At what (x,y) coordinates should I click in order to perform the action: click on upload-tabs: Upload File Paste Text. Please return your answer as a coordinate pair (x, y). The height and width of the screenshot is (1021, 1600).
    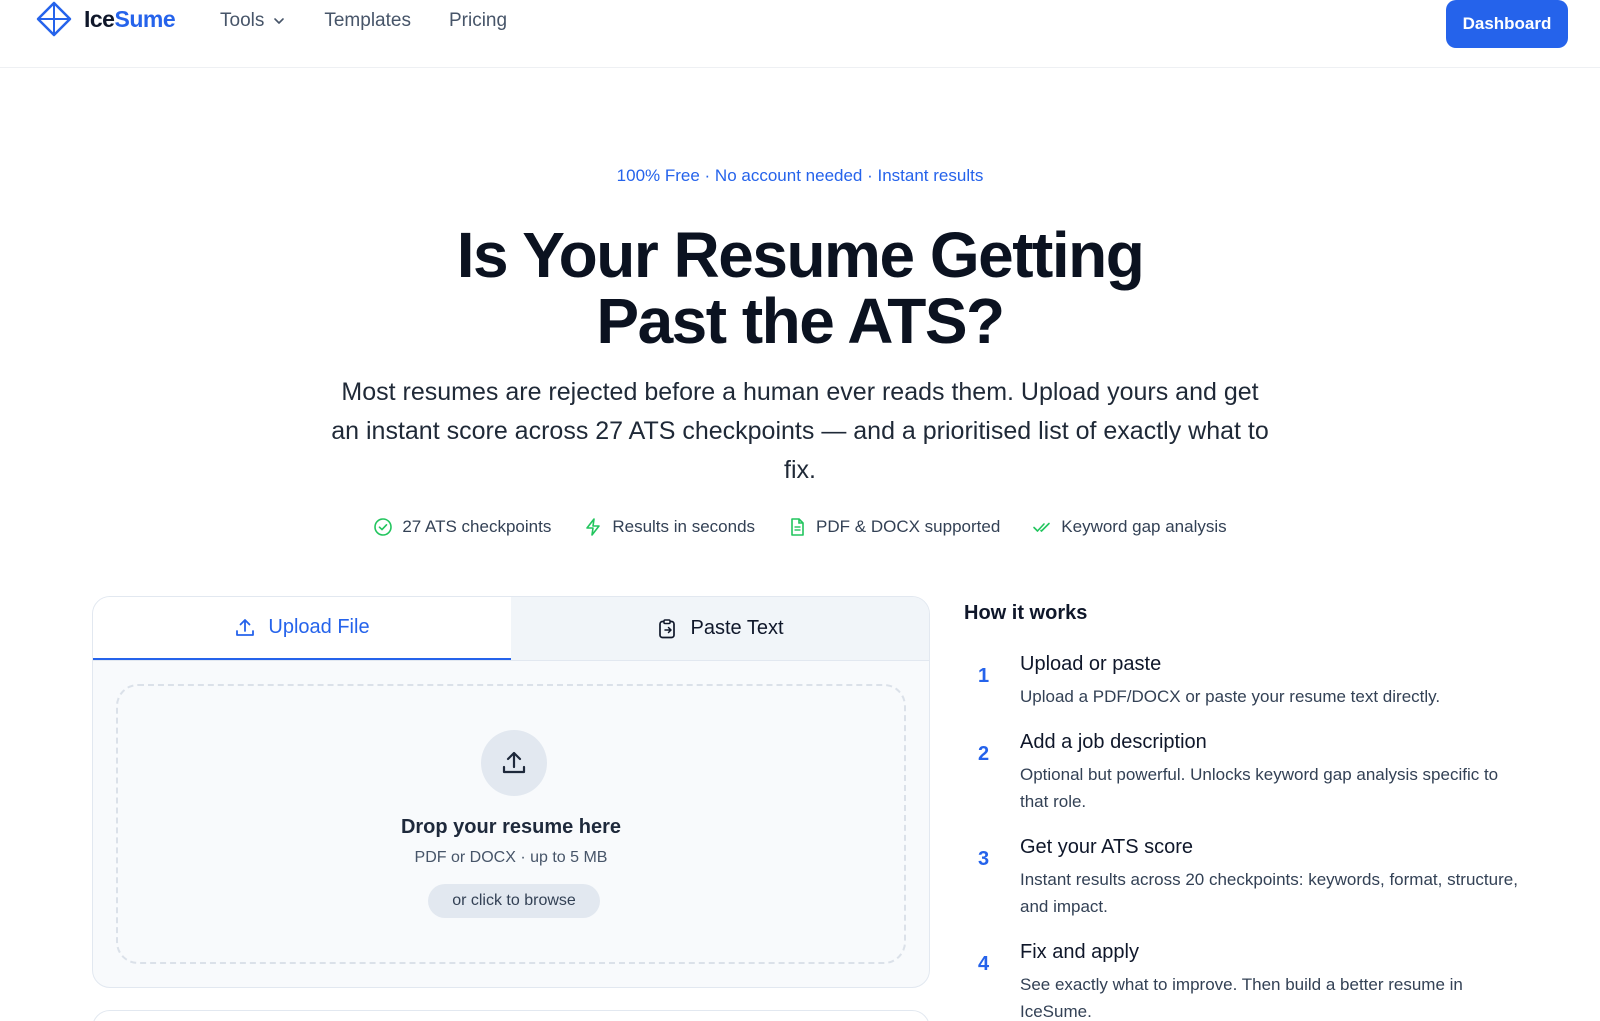
    Looking at the image, I should click on (511, 629).